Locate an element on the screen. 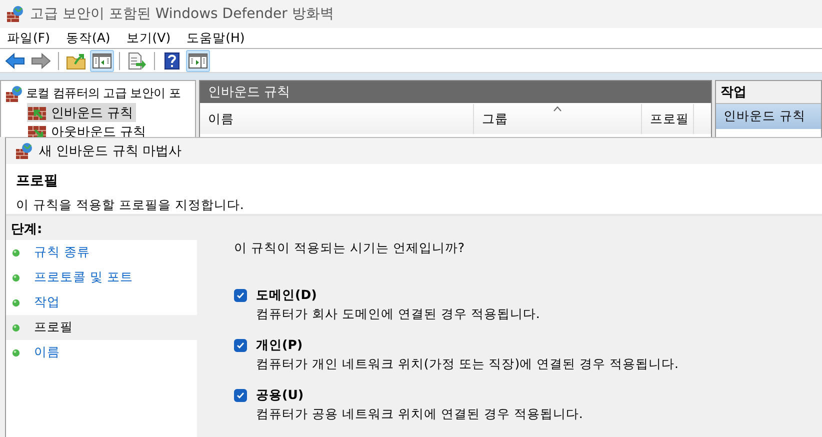 This screenshot has height=437, width=822. question-text: 이 규칙이 적용되는 시기는 언제입니까? is located at coordinates (350, 248).